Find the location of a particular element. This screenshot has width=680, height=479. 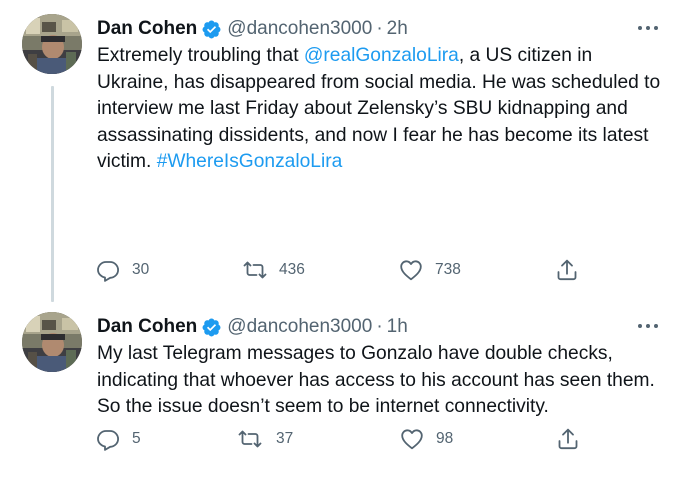

reply-count: 5 is located at coordinates (136, 438).